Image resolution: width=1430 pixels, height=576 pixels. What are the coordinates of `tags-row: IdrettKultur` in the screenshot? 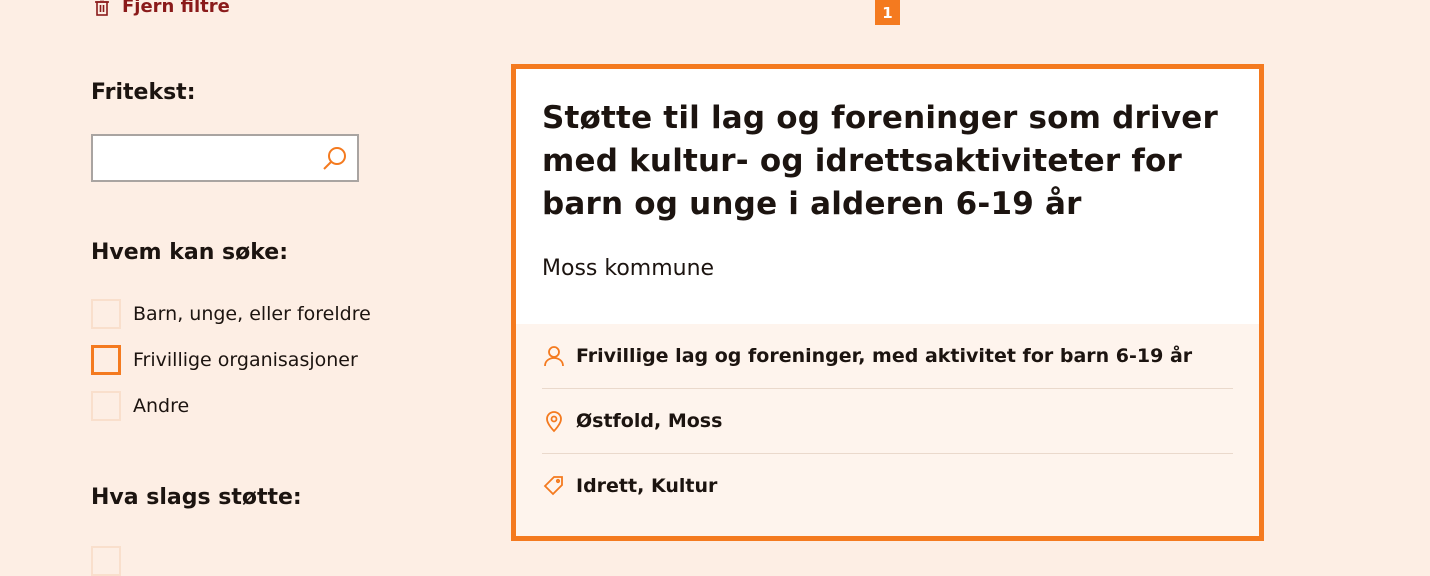 It's located at (887, 486).